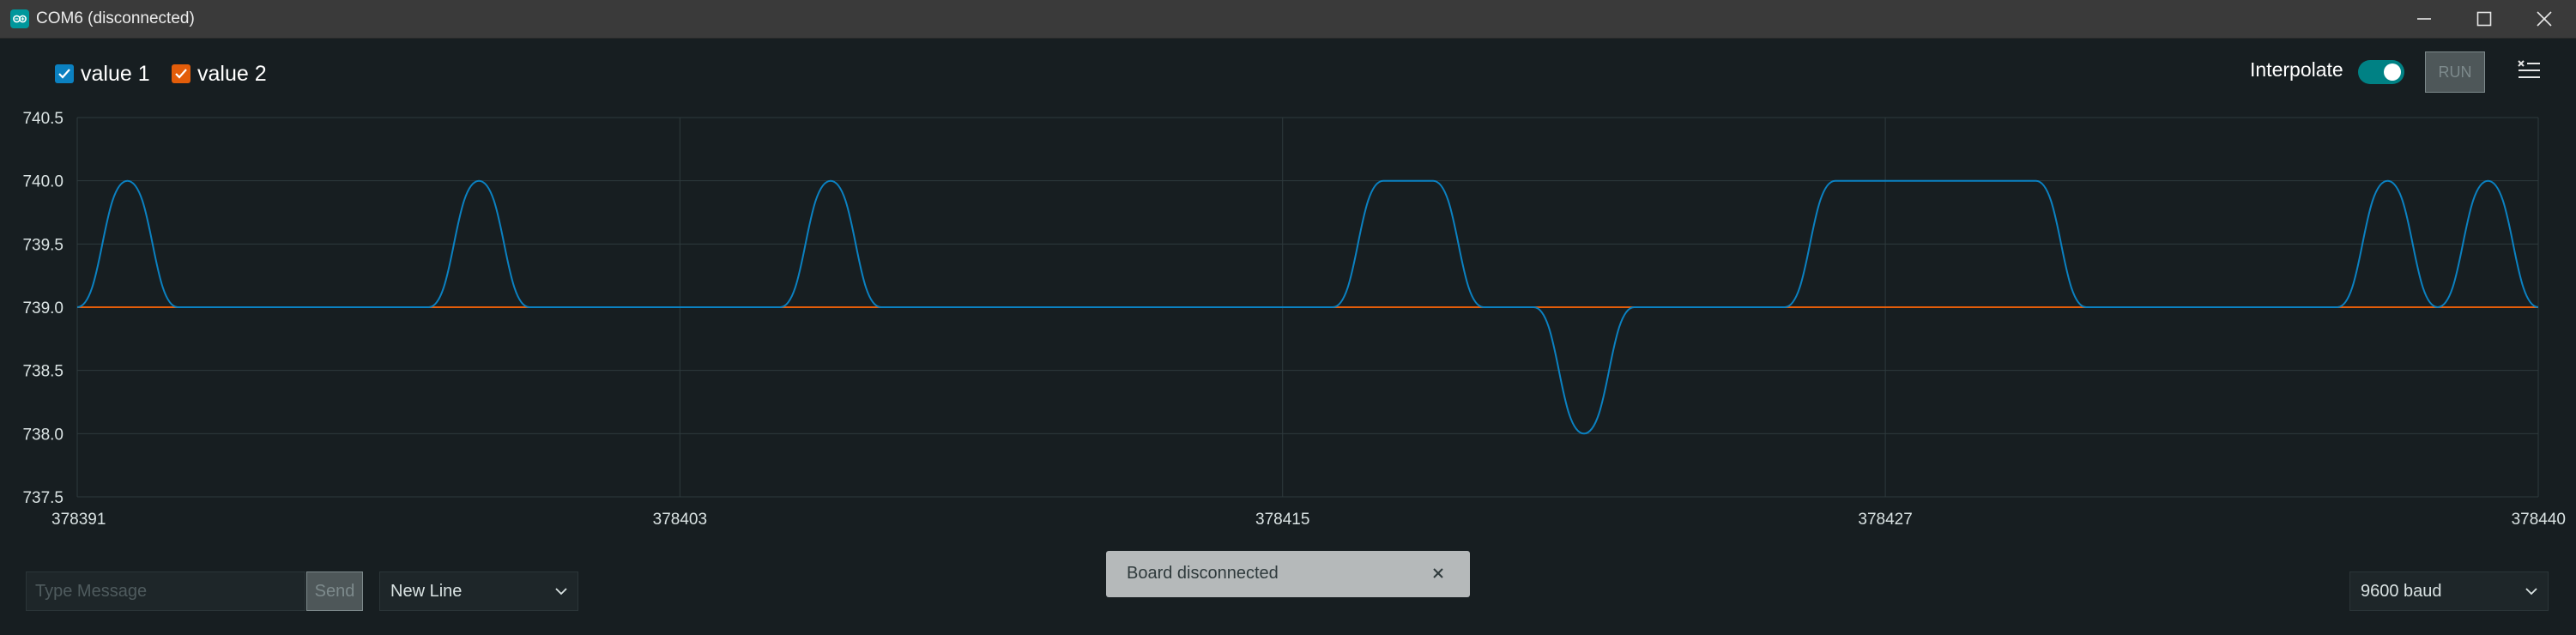 The width and height of the screenshot is (2576, 635). I want to click on board-disconnected-toast: Board disconnected, so click(1288, 574).